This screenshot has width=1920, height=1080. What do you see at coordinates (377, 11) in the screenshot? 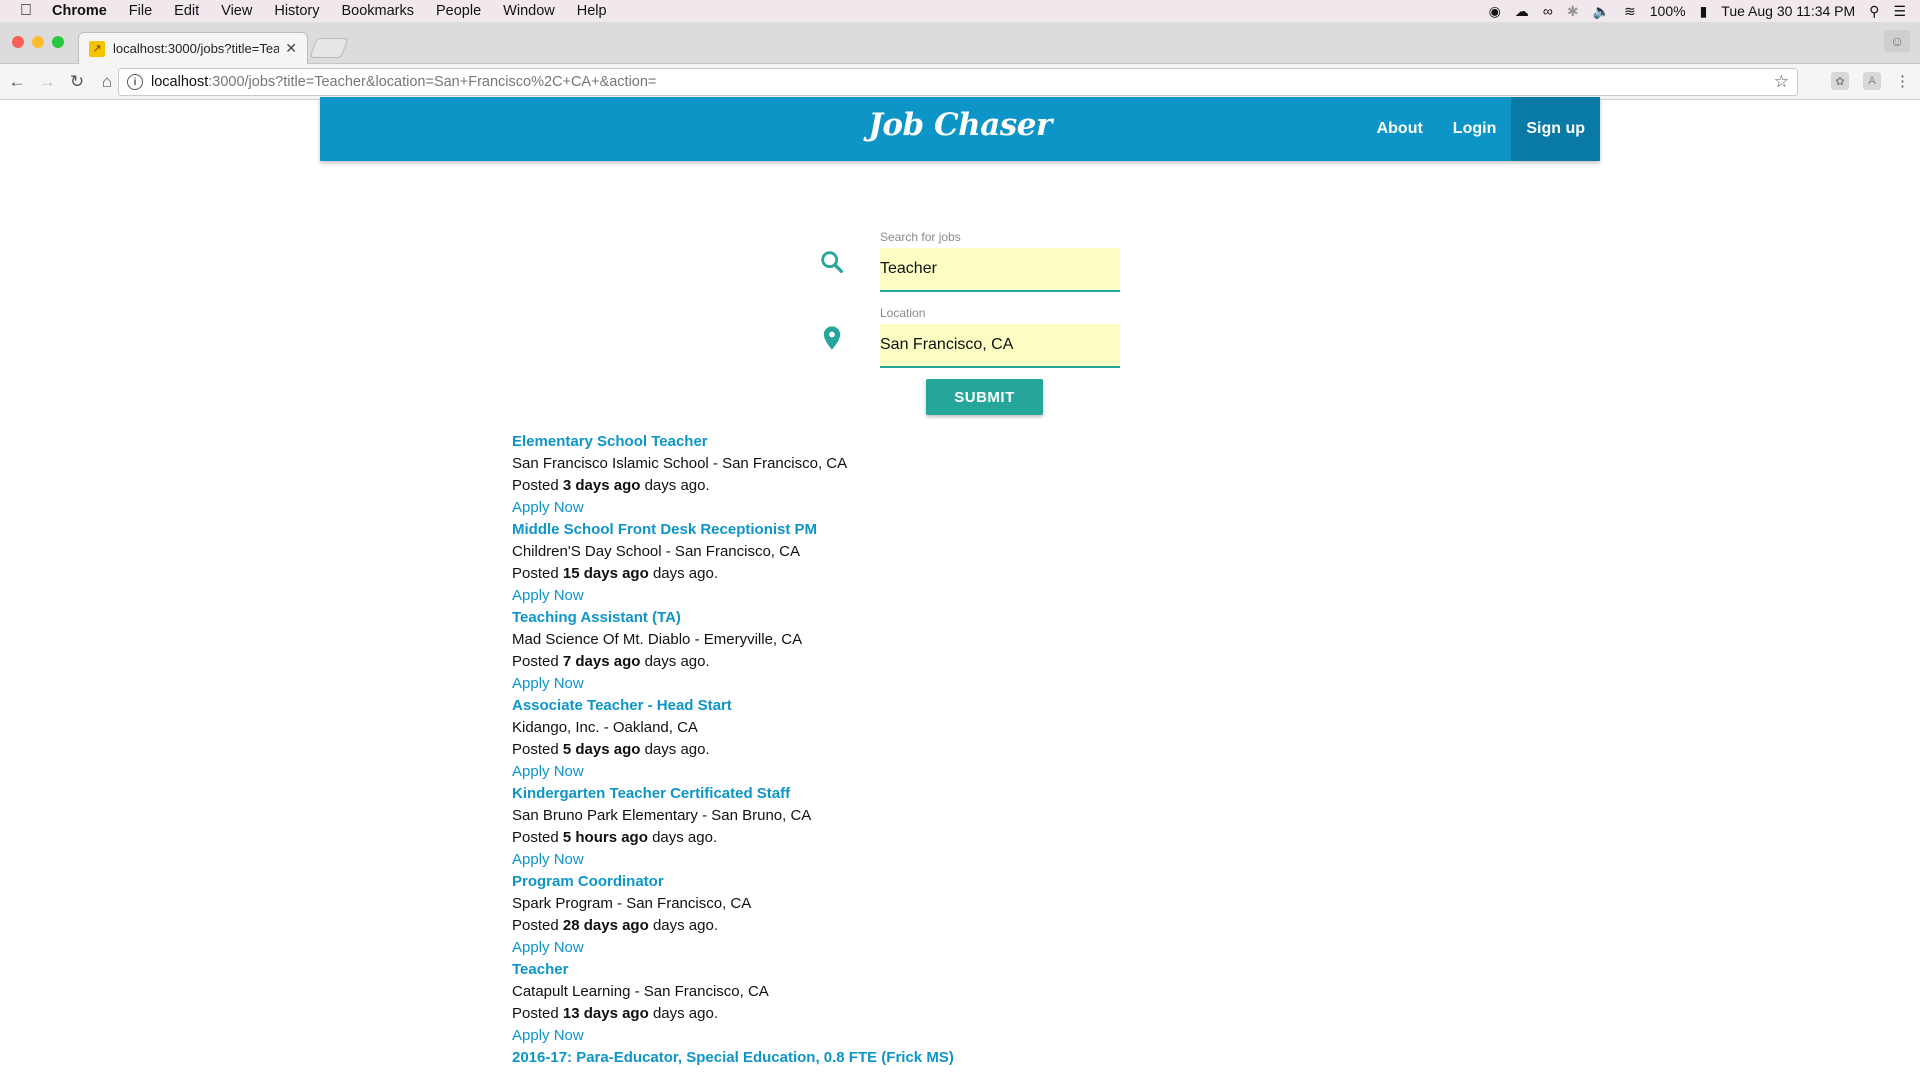
I see `menu-bookmarks: Bookmarks` at bounding box center [377, 11].